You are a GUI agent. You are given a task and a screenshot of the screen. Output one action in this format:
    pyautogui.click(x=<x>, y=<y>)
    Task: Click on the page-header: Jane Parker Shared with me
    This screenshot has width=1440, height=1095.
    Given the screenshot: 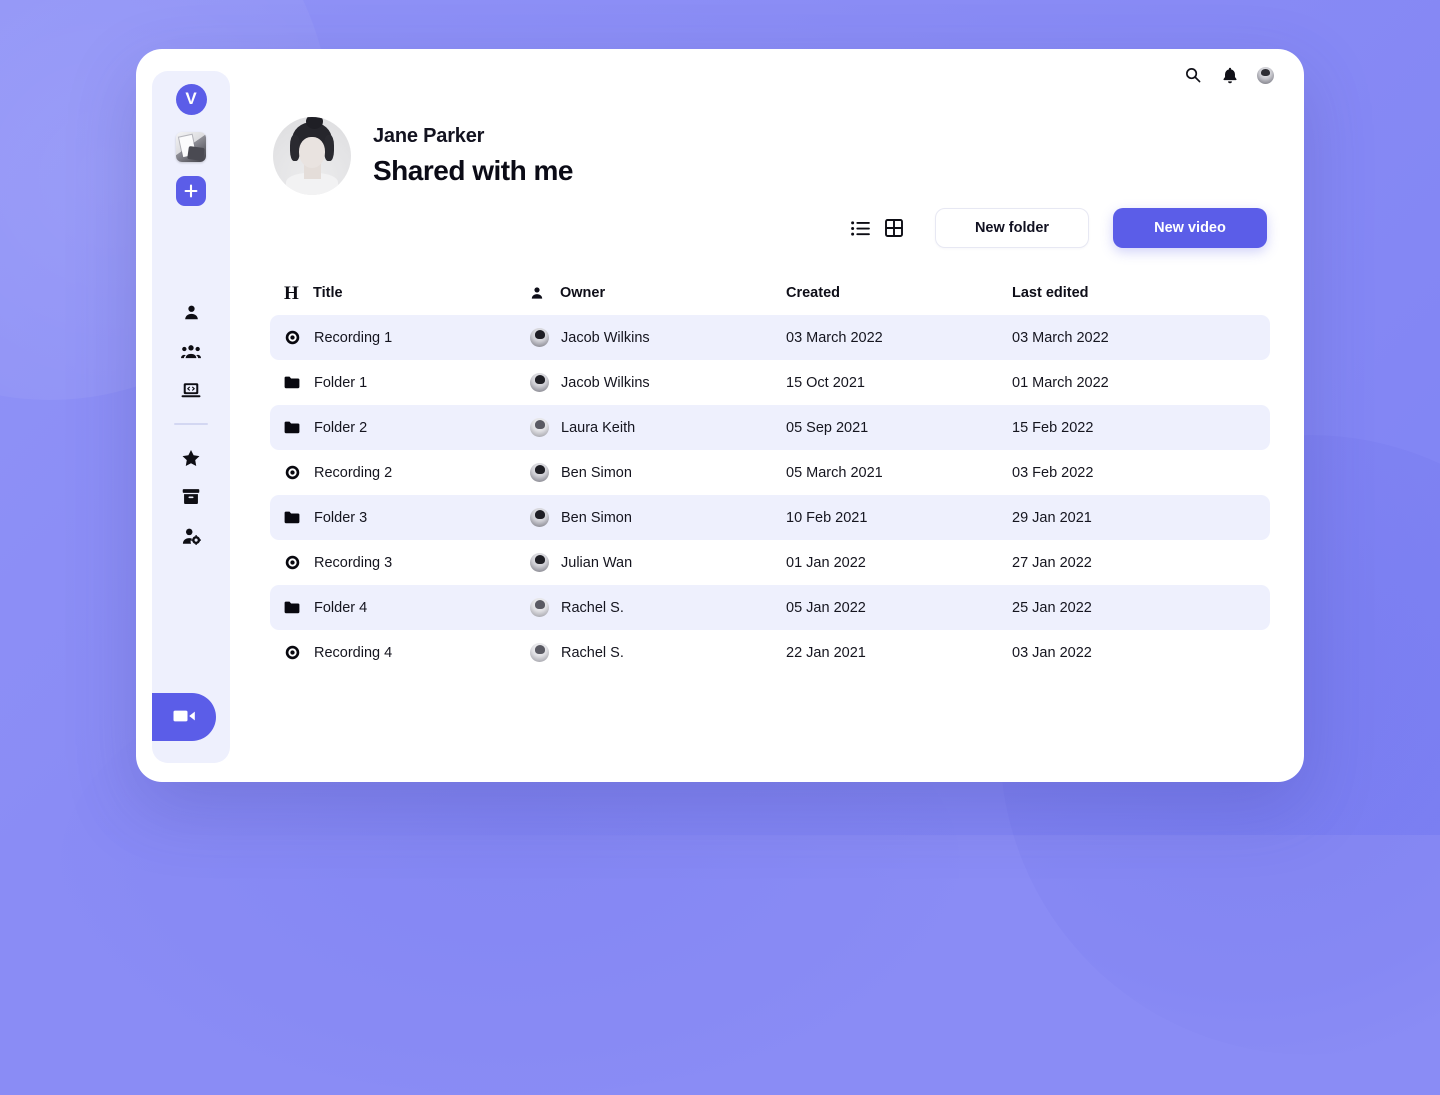 What is the action you would take?
    pyautogui.click(x=423, y=156)
    